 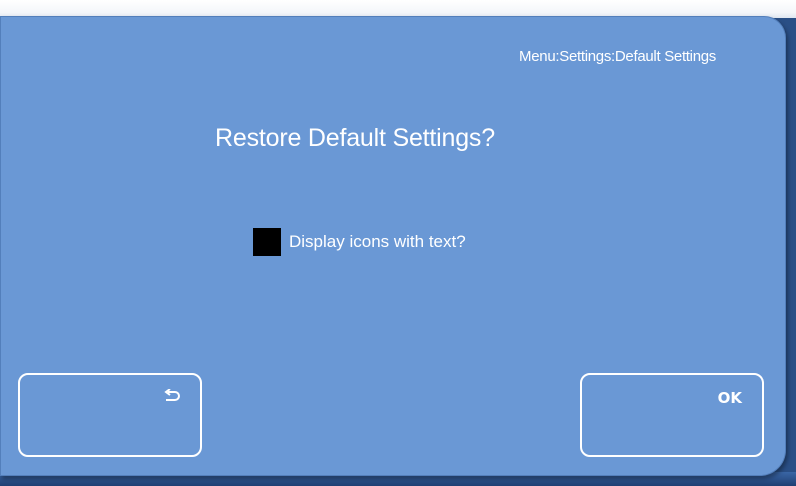 I want to click on return-arrow-icon, so click(x=173, y=395).